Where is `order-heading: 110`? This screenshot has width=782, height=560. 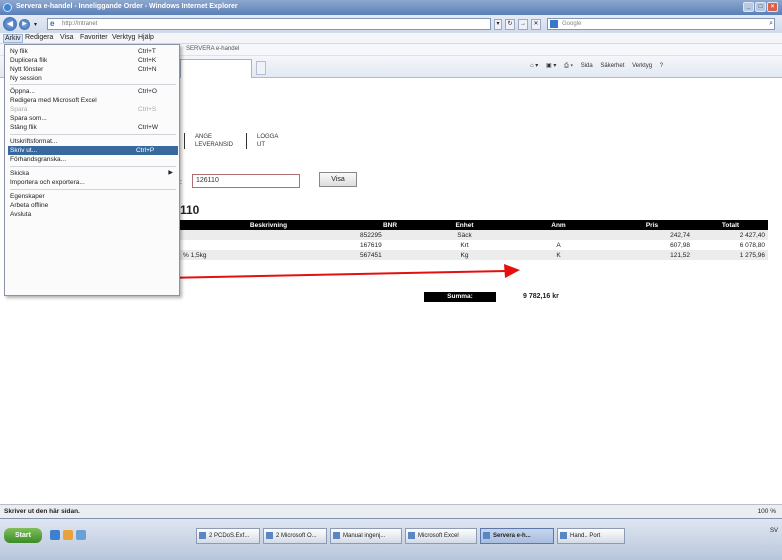 order-heading: 110 is located at coordinates (190, 210).